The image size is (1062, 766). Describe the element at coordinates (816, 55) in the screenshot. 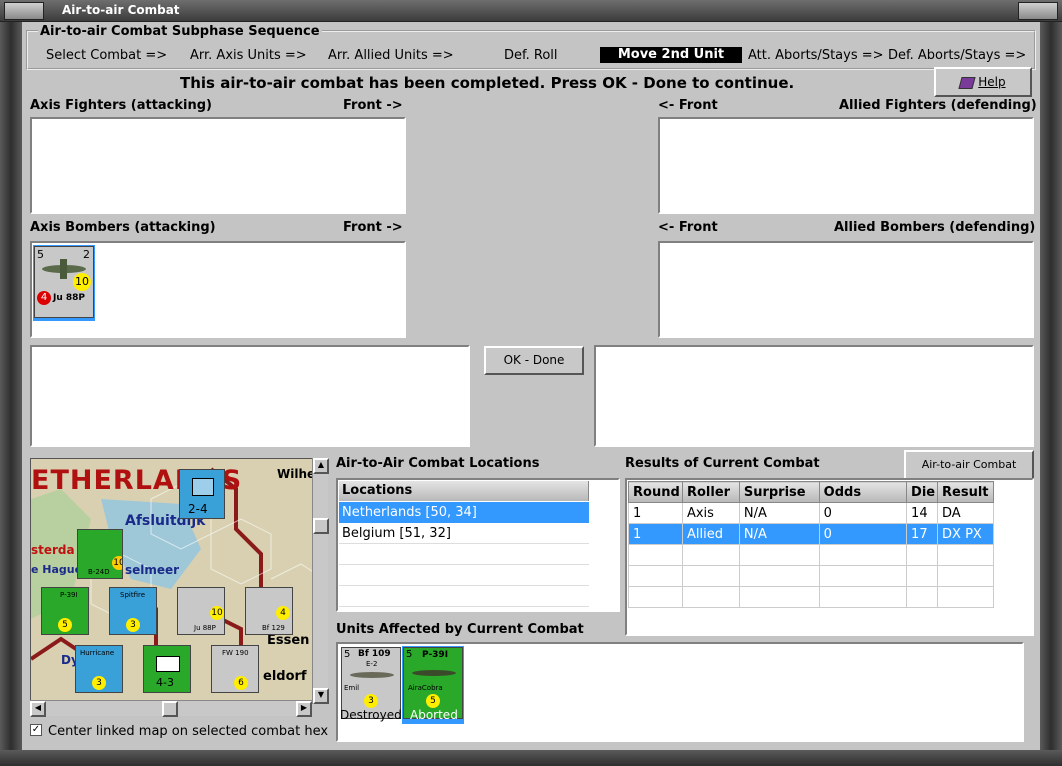

I see `step-att-aborts: Att. Aborts/Stays =>` at that location.